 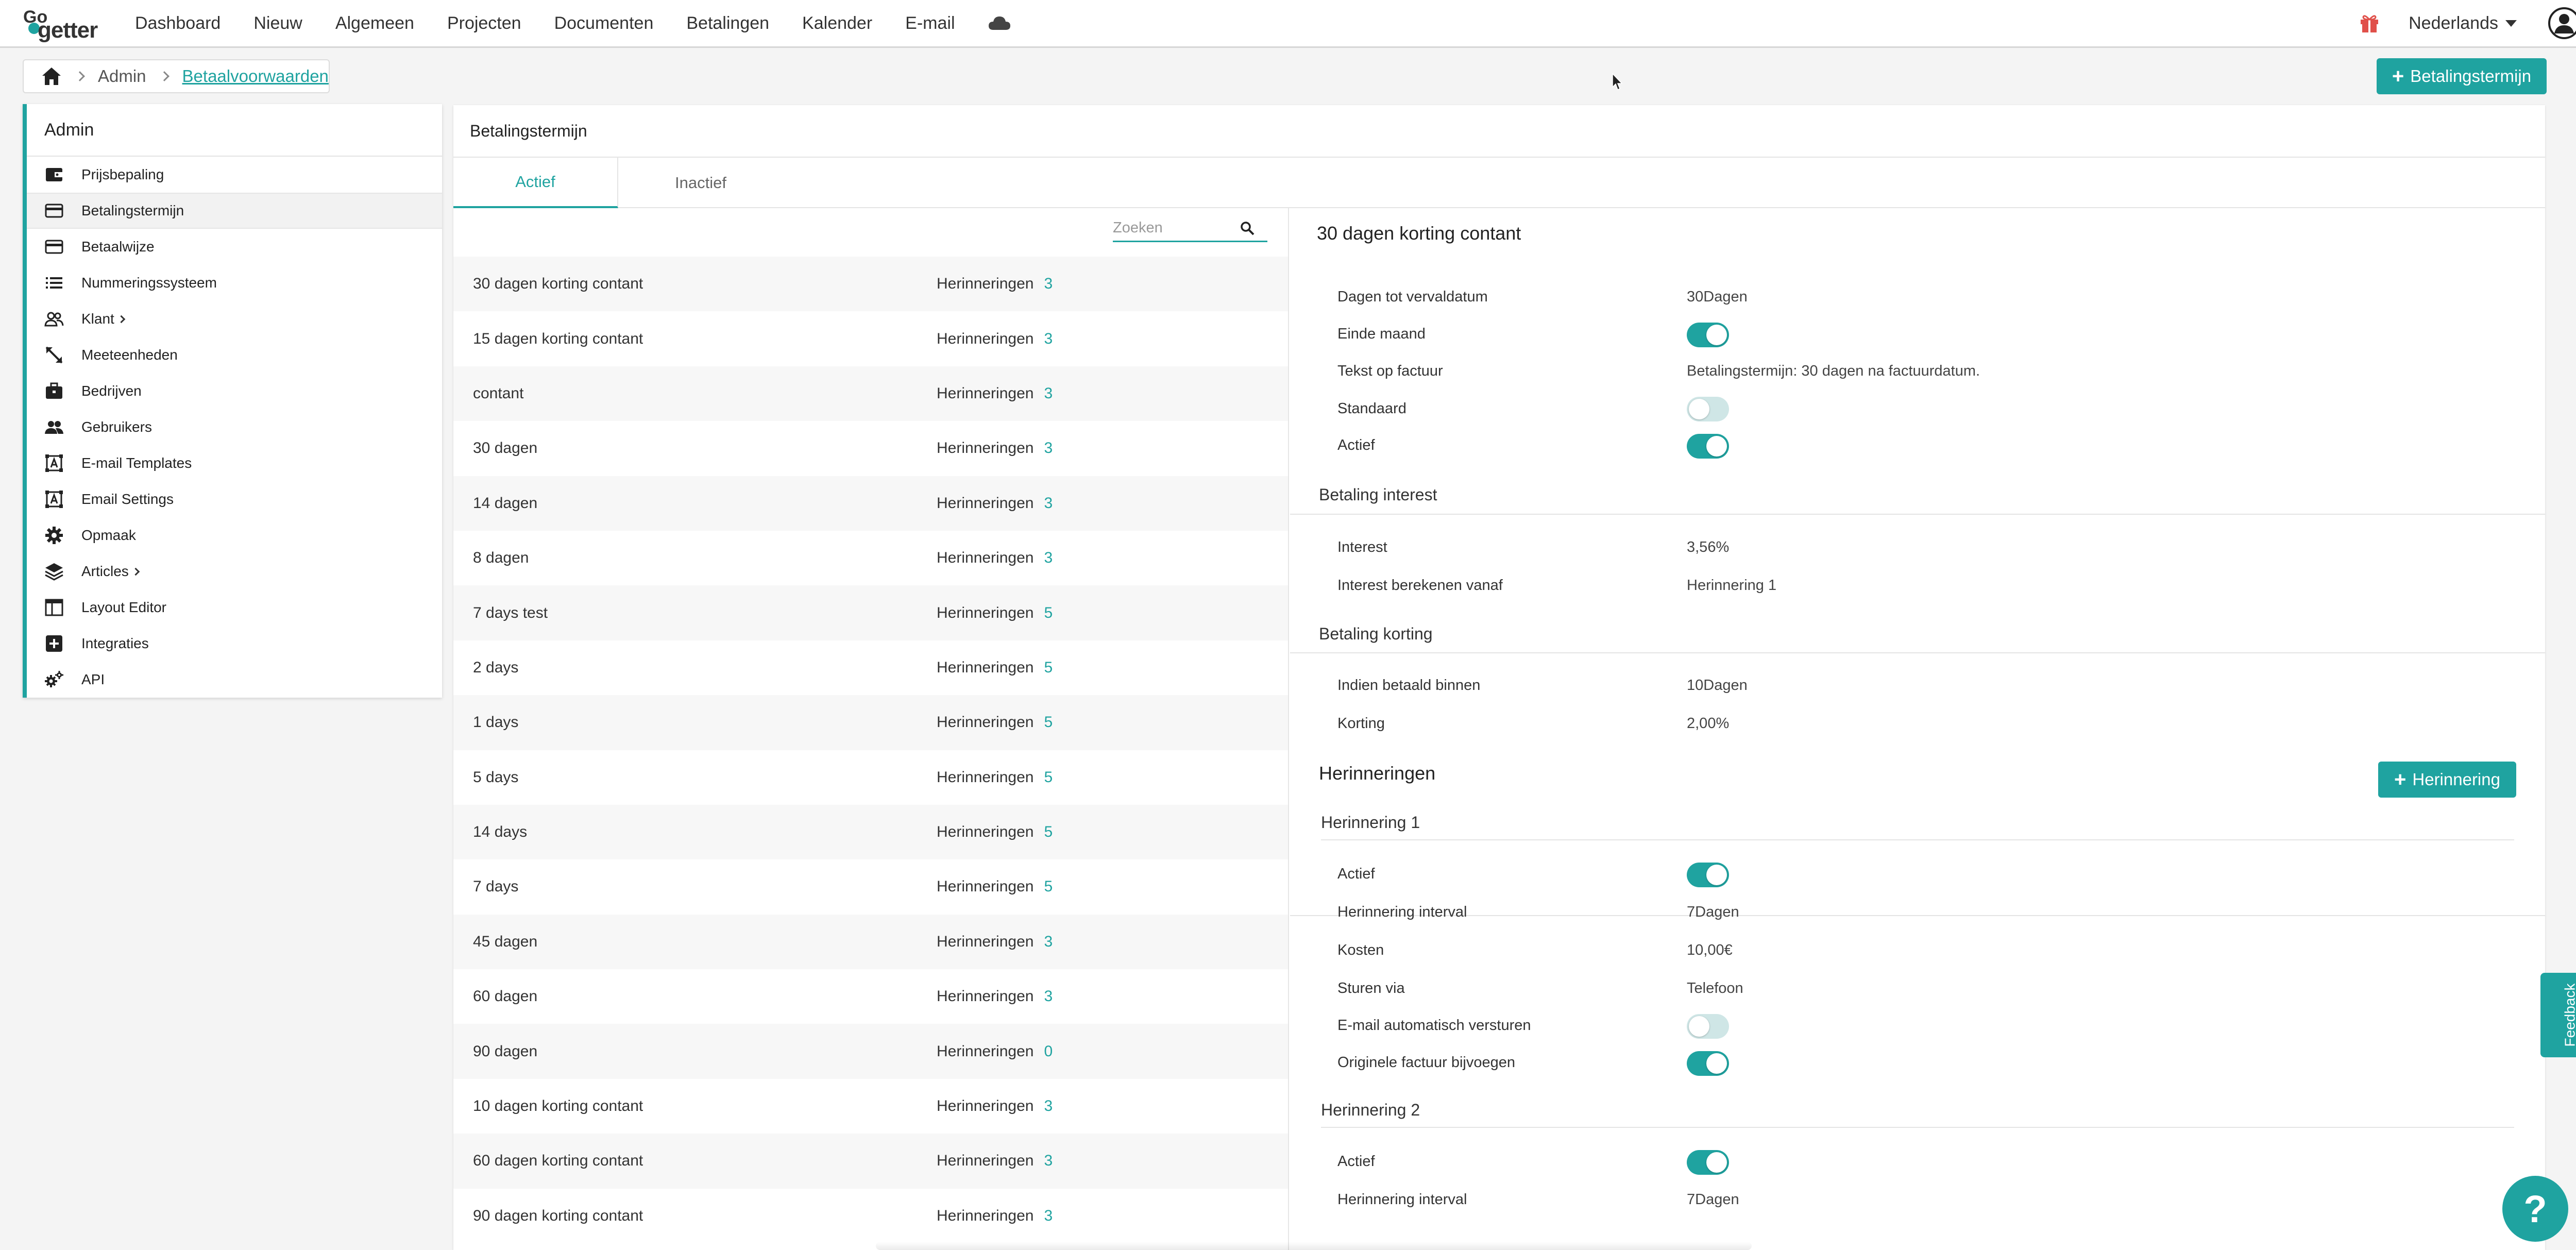 I want to click on add-payment-term-label: Betalingstermijn, so click(x=2471, y=76).